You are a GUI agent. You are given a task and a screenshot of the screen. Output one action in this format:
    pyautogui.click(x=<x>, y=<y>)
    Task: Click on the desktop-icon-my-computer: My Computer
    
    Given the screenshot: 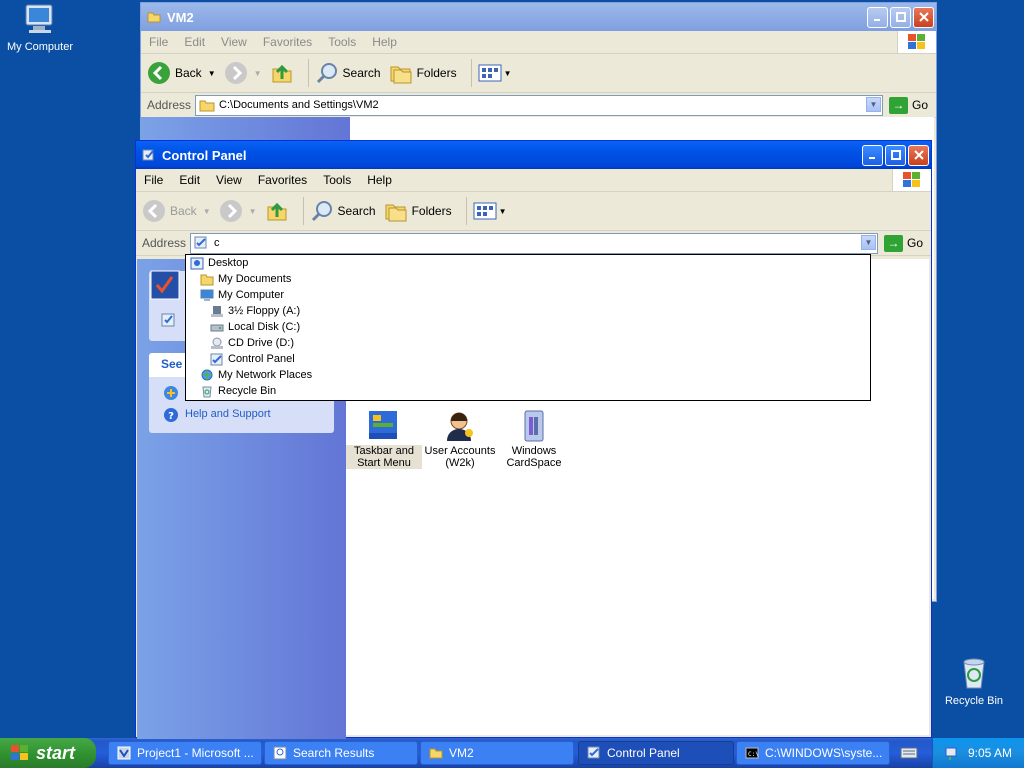 What is the action you would take?
    pyautogui.click(x=40, y=27)
    